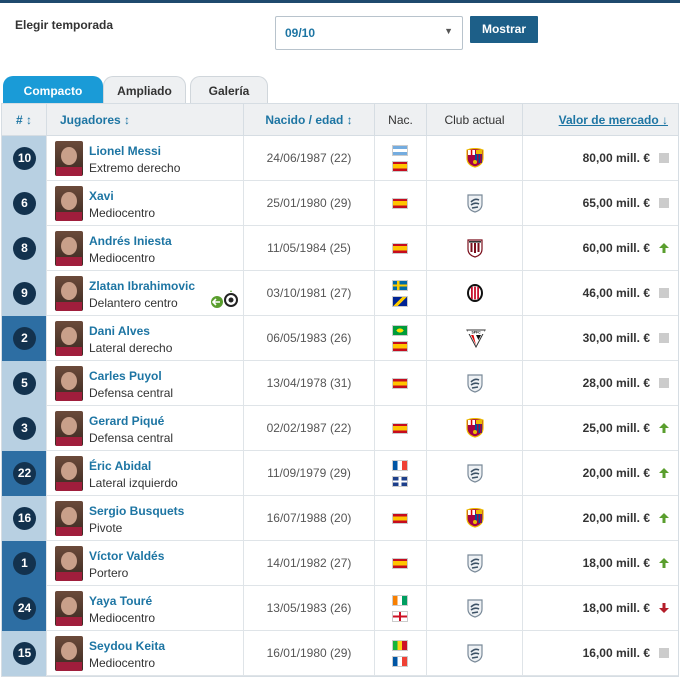 This screenshot has height=678, width=680. What do you see at coordinates (616, 293) in the screenshot?
I see `market-value-link: 46,00 mill. €` at bounding box center [616, 293].